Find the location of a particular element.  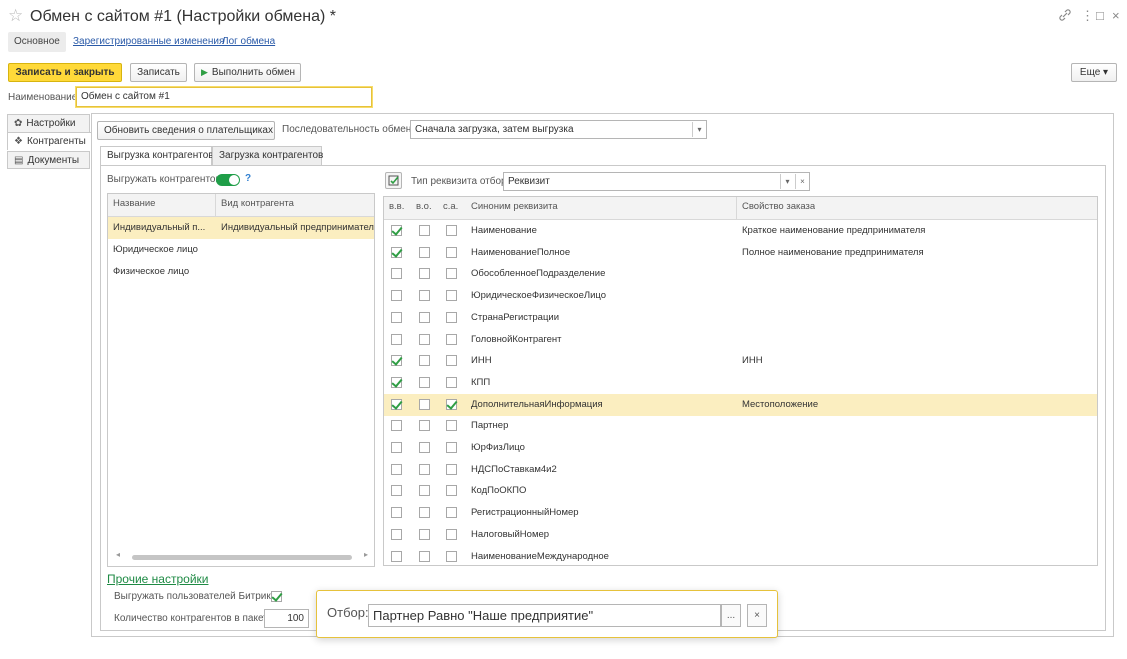

table-row: РегистрационныйНомер is located at coordinates (740, 513).